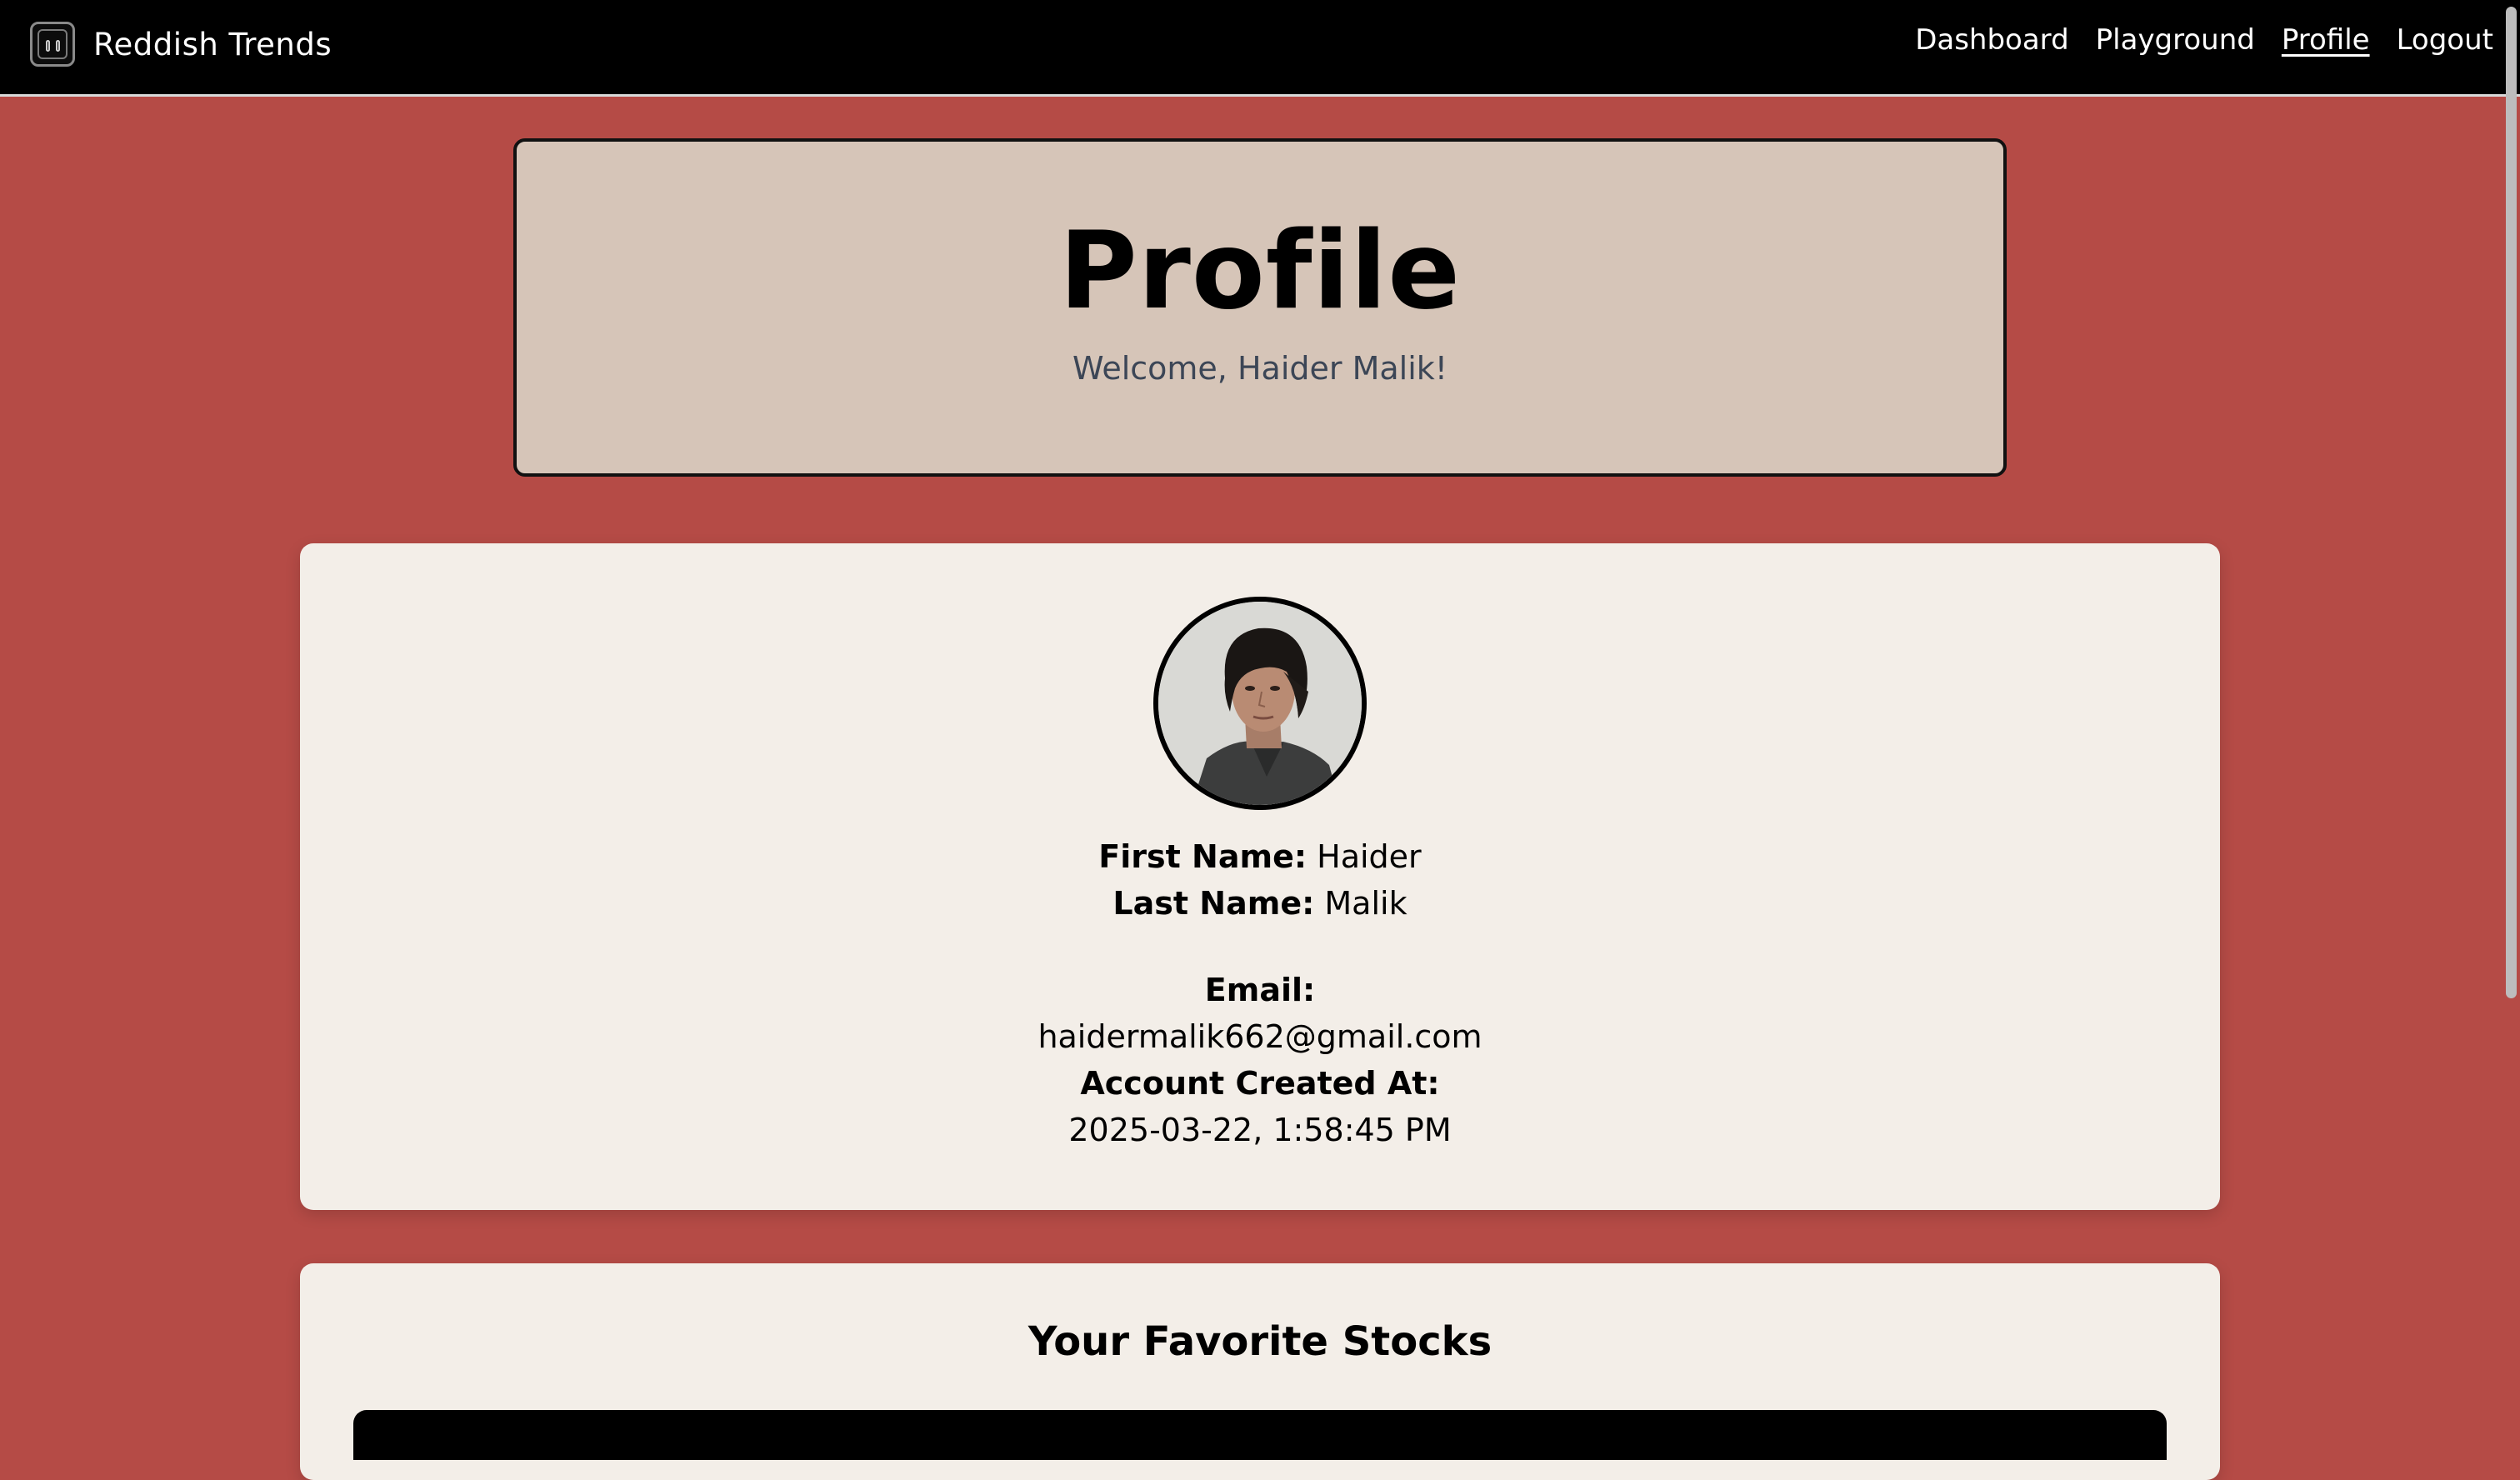 The width and height of the screenshot is (2520, 1480). What do you see at coordinates (2445, 40) in the screenshot?
I see `nav-link-logout: Logout` at bounding box center [2445, 40].